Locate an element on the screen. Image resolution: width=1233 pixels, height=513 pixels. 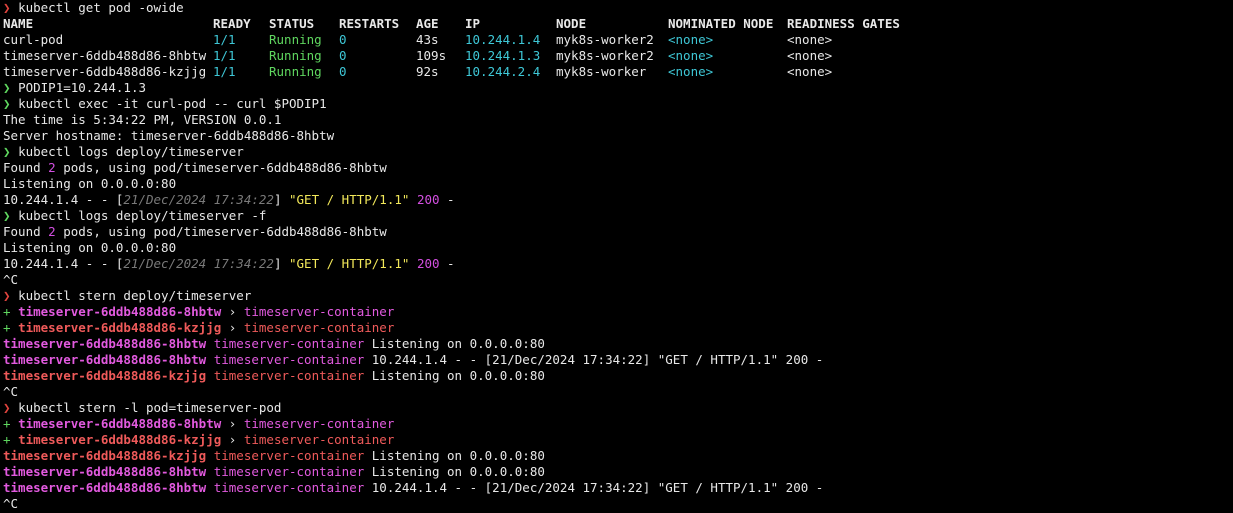
output-text: 10.244.1.4 - - [ is located at coordinates (63, 199).